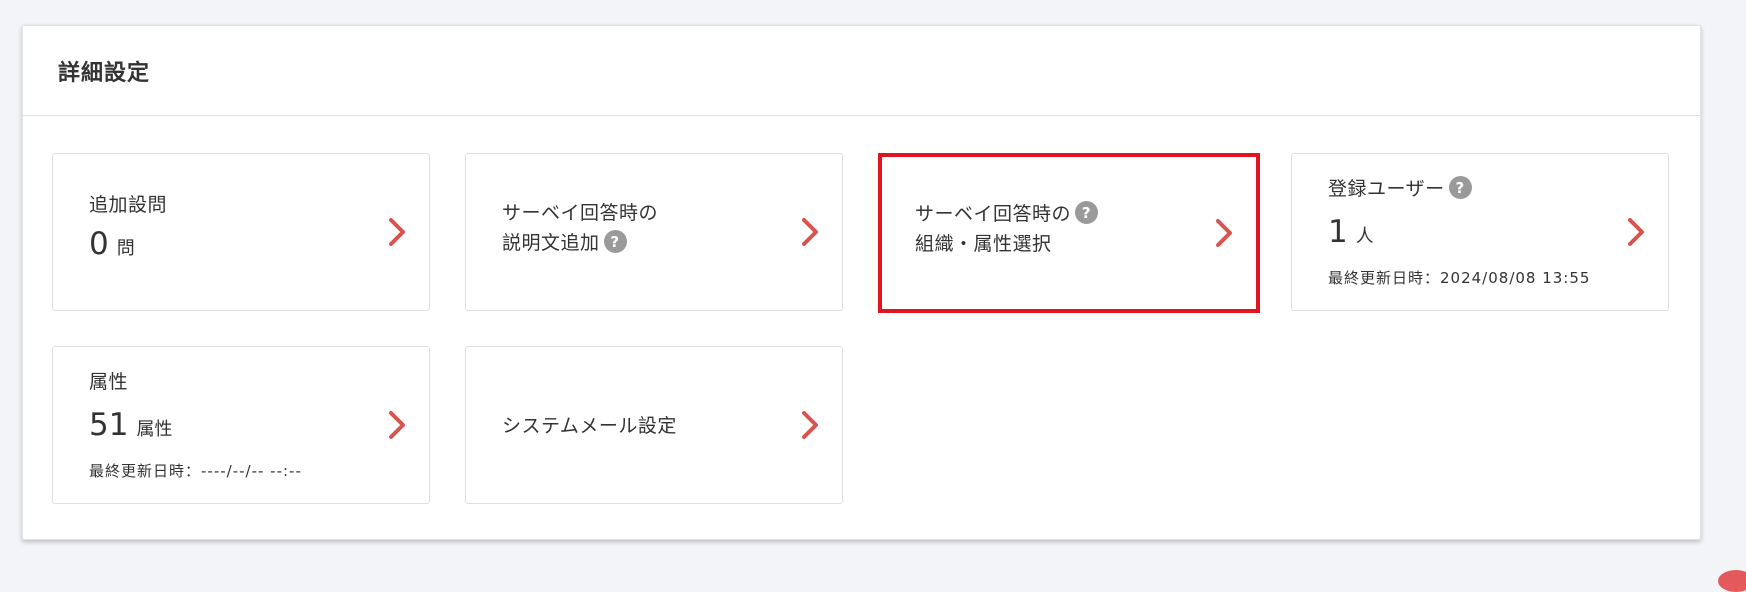  What do you see at coordinates (589, 424) in the screenshot?
I see `system-mail-title: システムメール設定` at bounding box center [589, 424].